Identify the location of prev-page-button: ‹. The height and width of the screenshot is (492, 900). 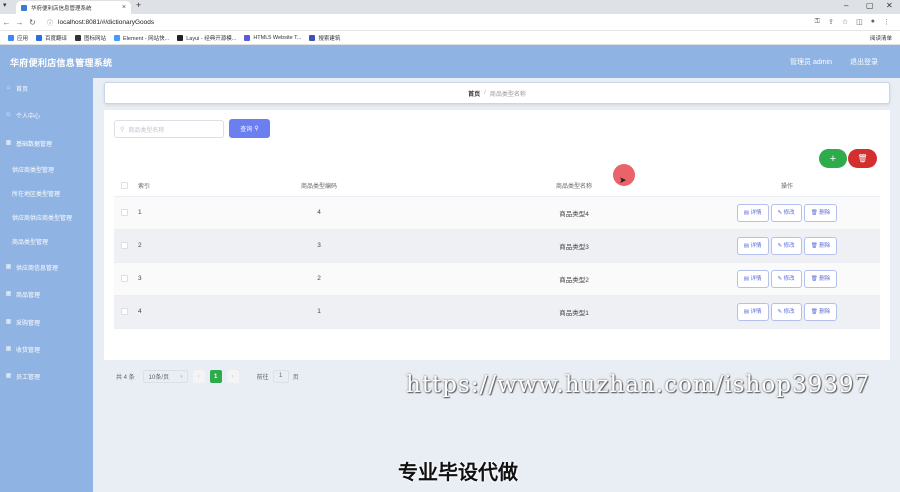
(198, 376).